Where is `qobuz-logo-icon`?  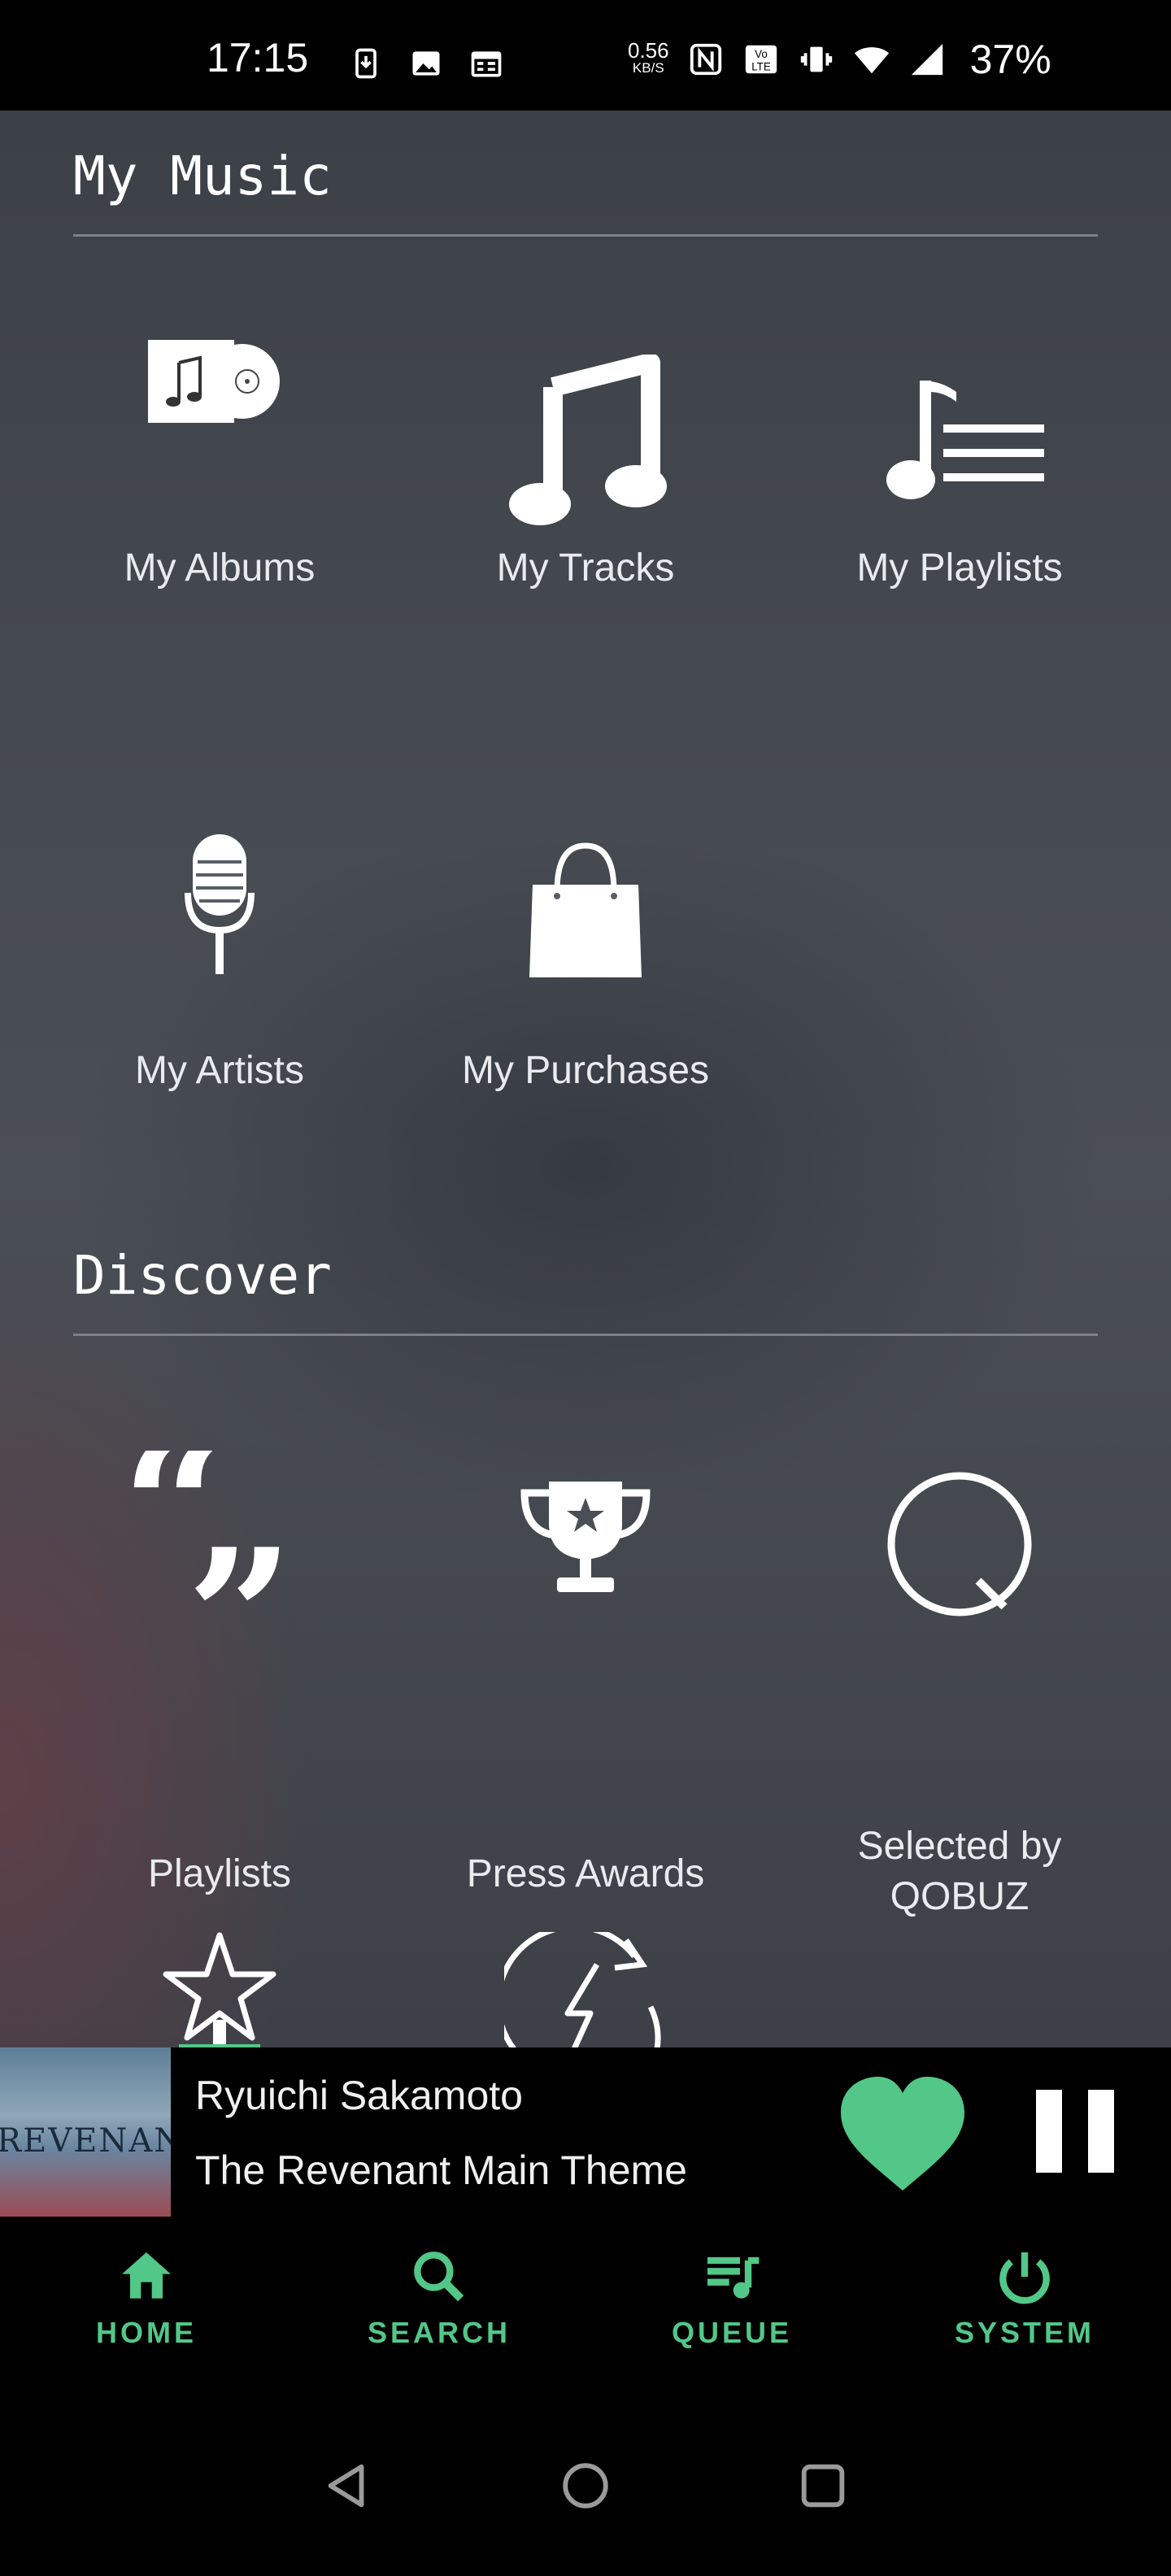
qobuz-logo-icon is located at coordinates (960, 1545).